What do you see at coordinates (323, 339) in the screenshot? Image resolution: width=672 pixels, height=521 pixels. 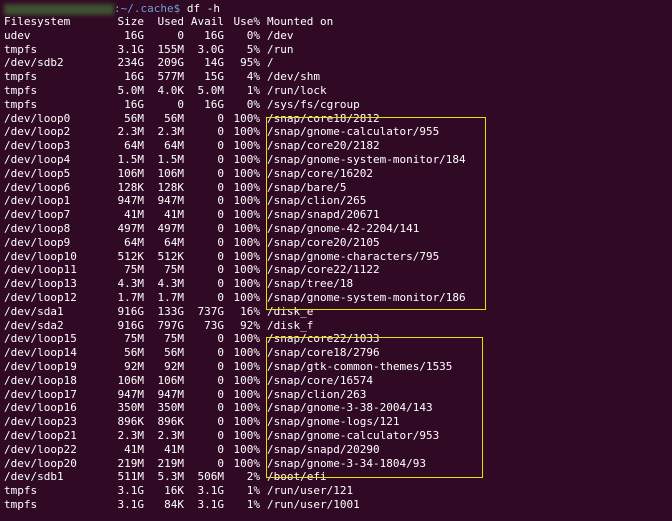 I see `cell-mount-point: /snap/core22/1033` at bounding box center [323, 339].